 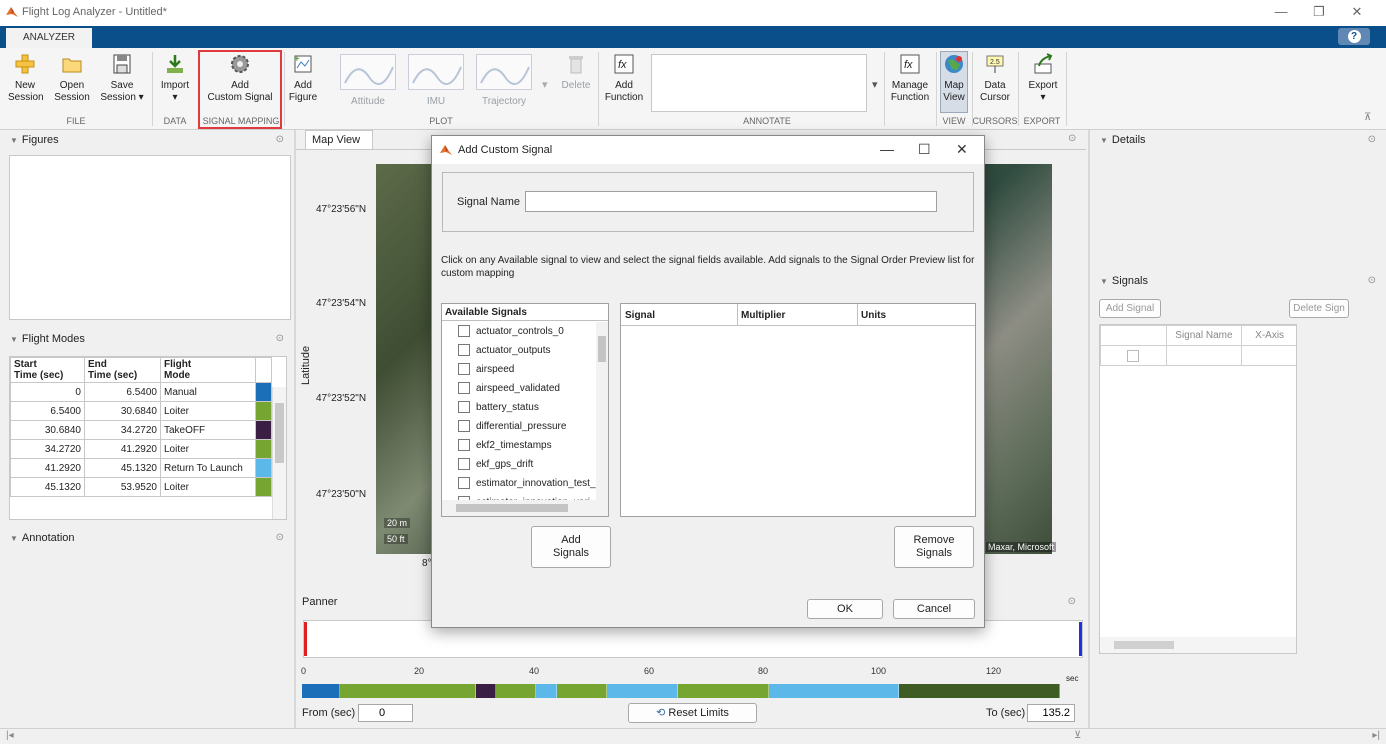 I want to click on list-h-scrollbar, so click(x=525, y=508).